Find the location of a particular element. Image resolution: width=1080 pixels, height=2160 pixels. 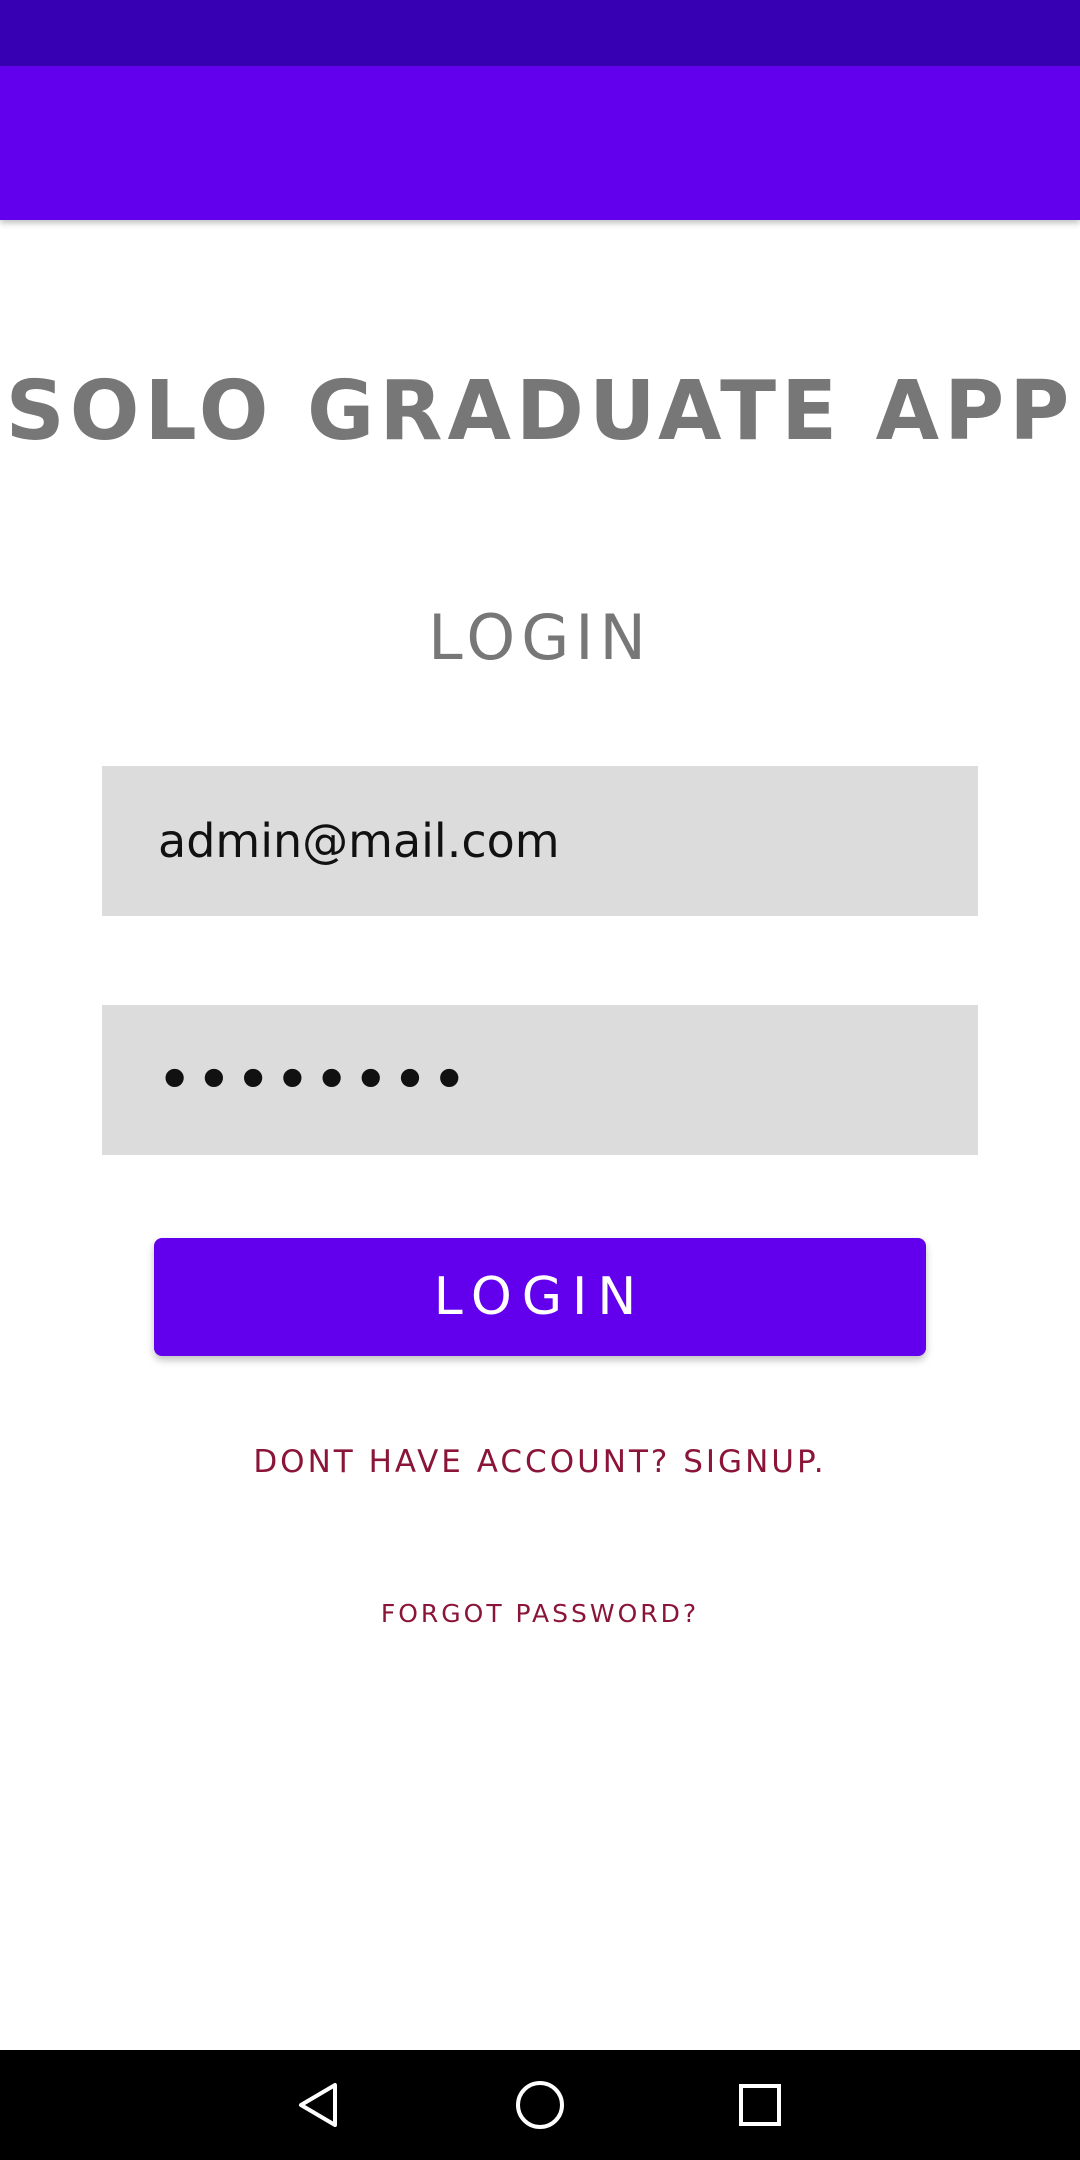

login-button: LOGIN is located at coordinates (540, 1297).